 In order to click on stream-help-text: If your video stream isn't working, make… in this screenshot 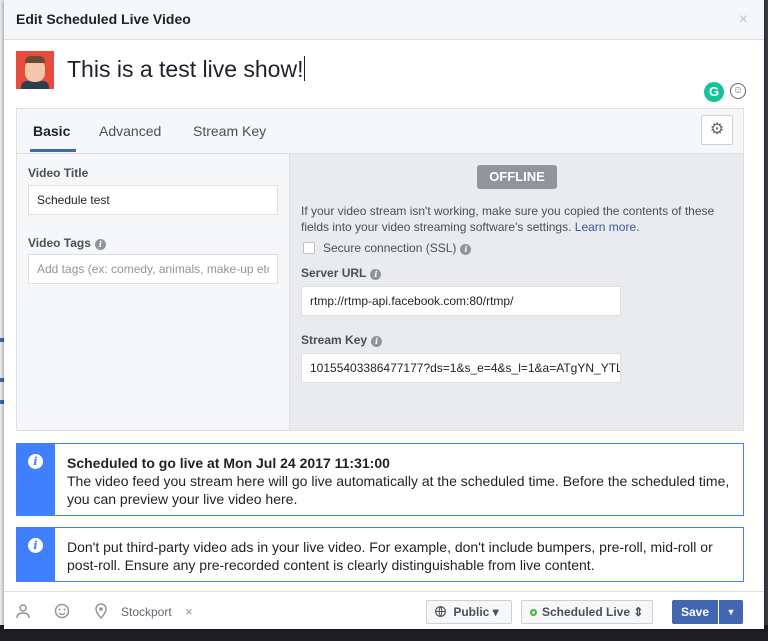, I will do `click(516, 219)`.